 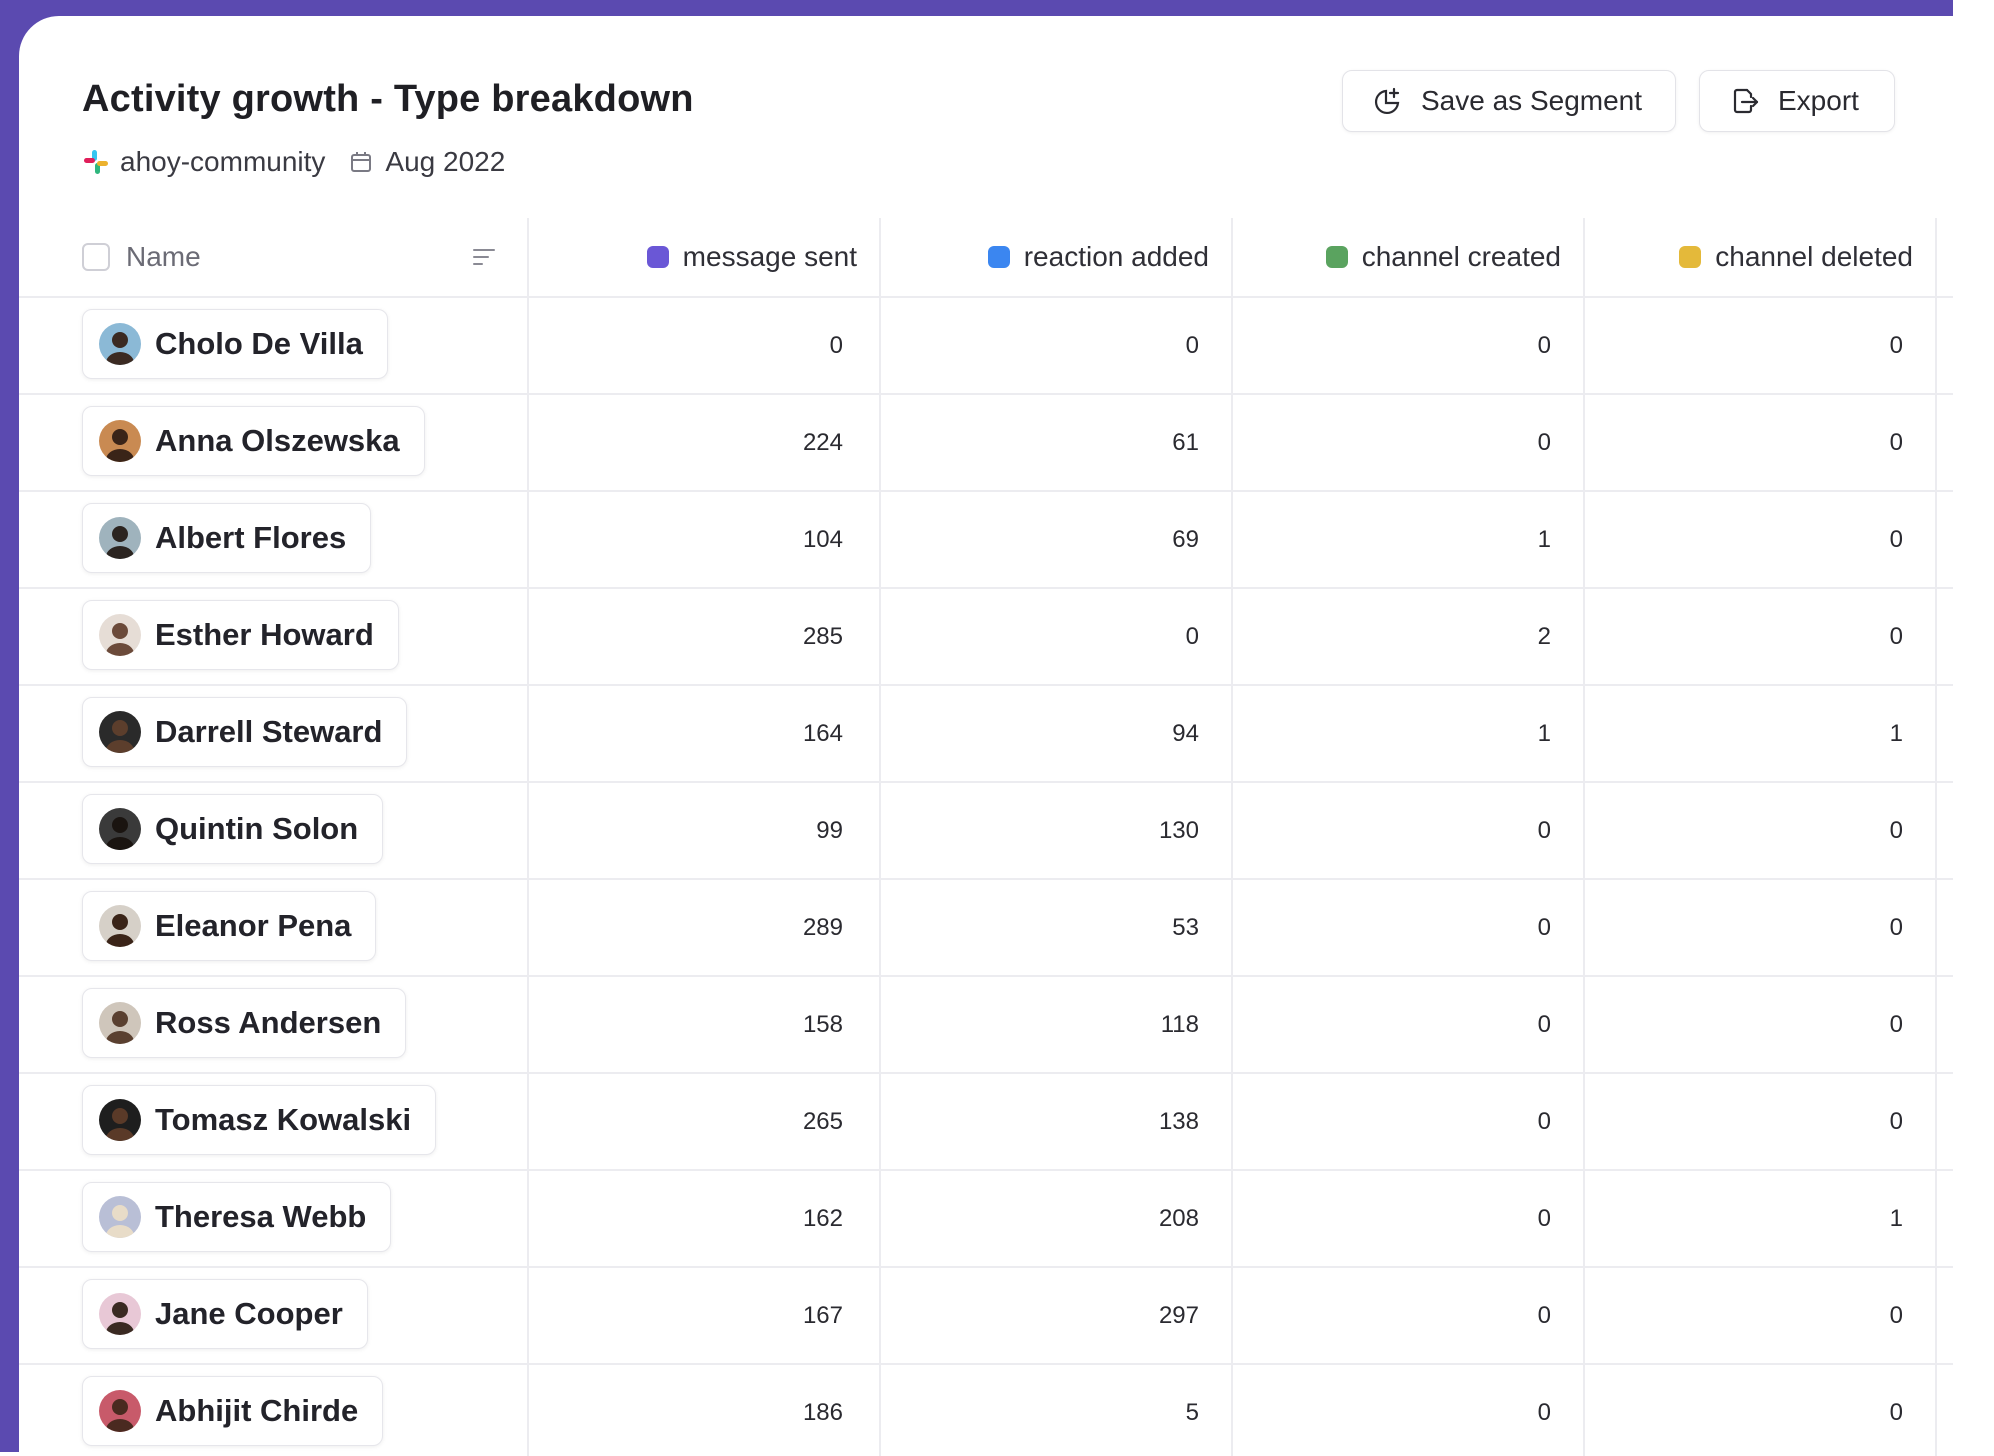 What do you see at coordinates (1178, 1315) in the screenshot?
I see `metric-cell: 297` at bounding box center [1178, 1315].